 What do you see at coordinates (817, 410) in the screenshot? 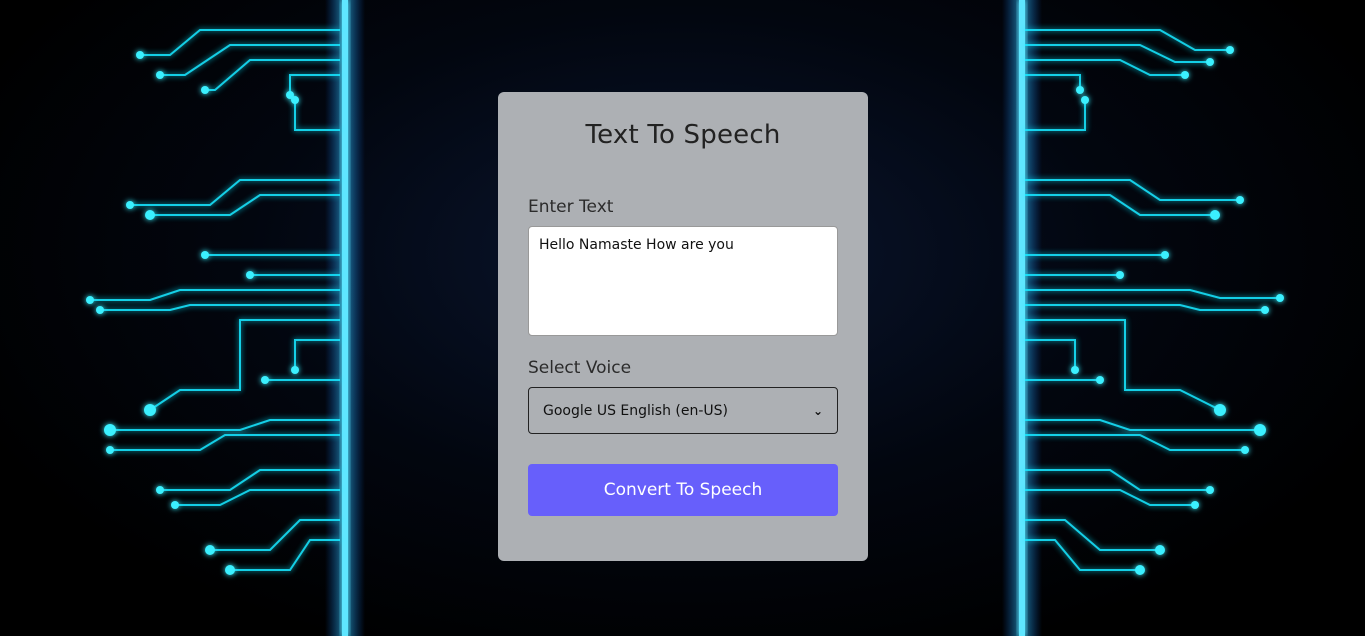
I see `chevron-down-icon: ⌄` at bounding box center [817, 410].